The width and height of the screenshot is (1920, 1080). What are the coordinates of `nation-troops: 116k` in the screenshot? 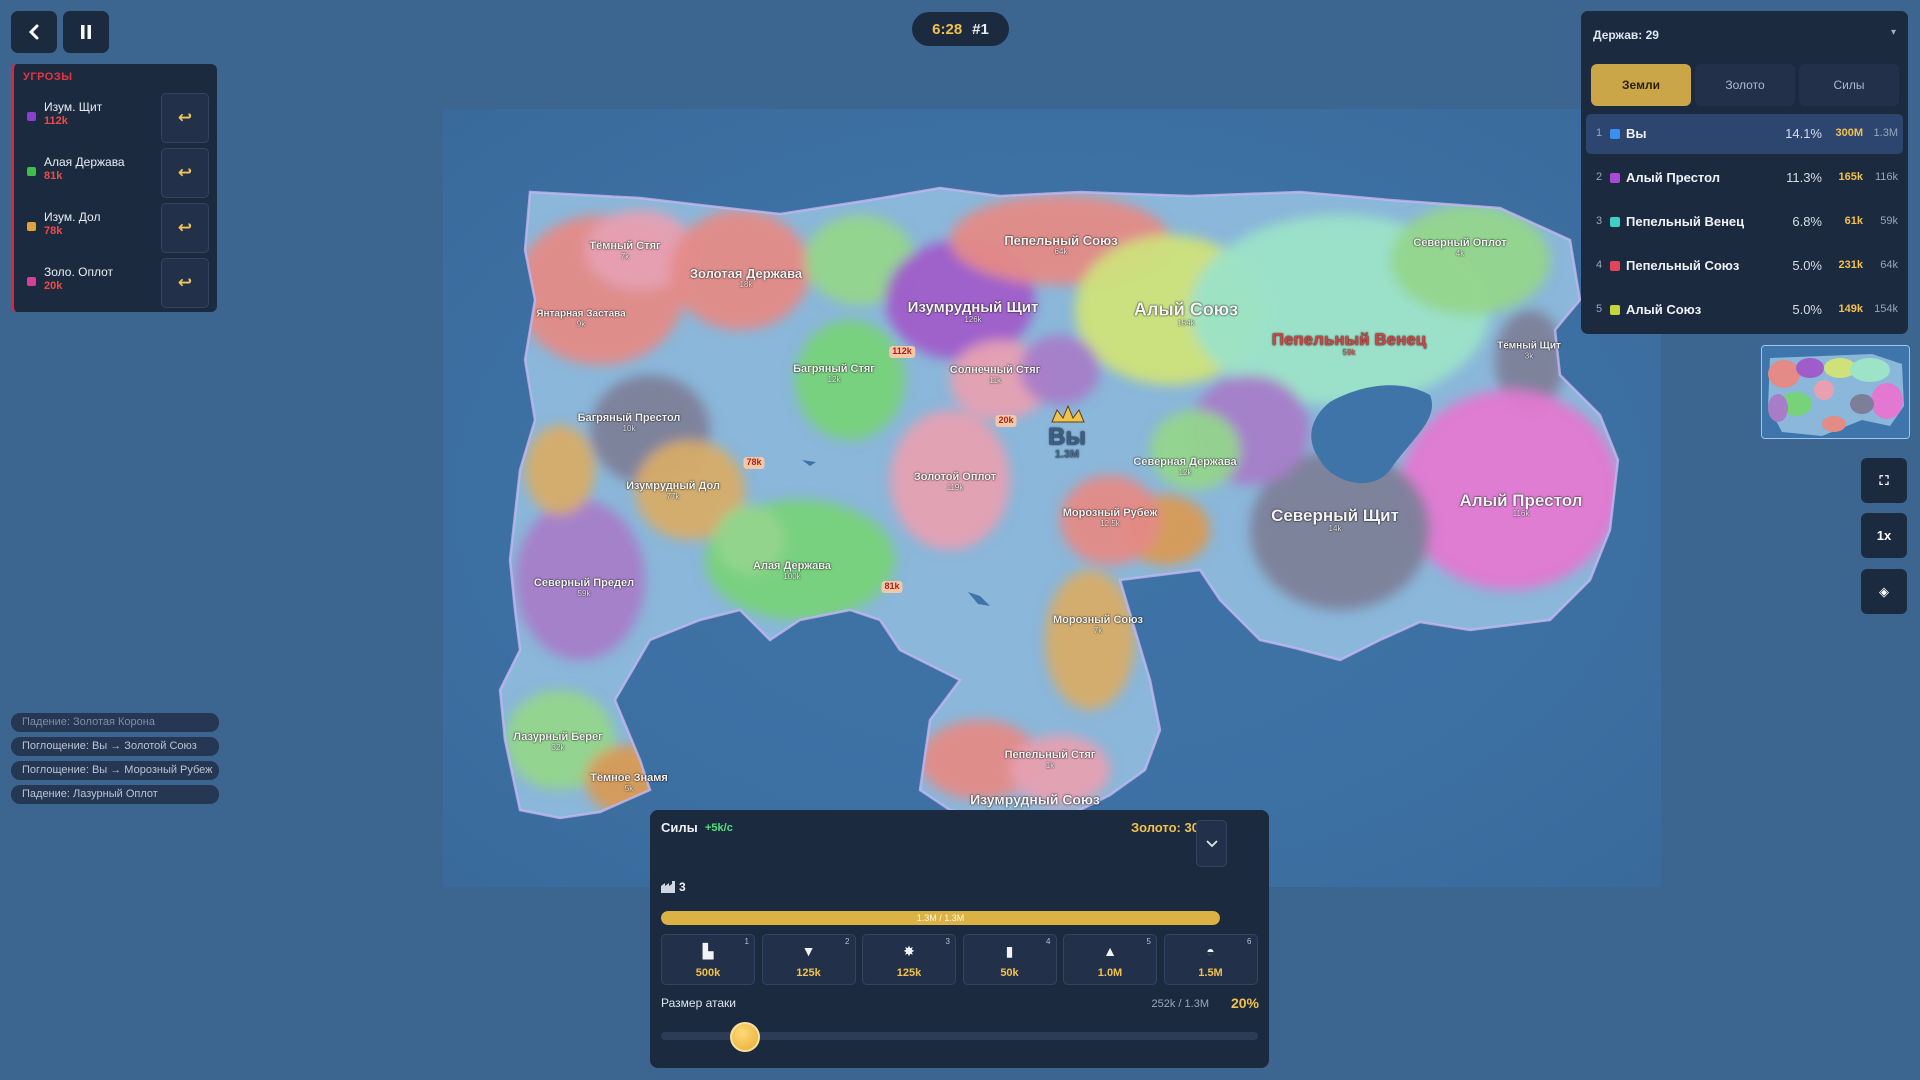 It's located at (1886, 177).